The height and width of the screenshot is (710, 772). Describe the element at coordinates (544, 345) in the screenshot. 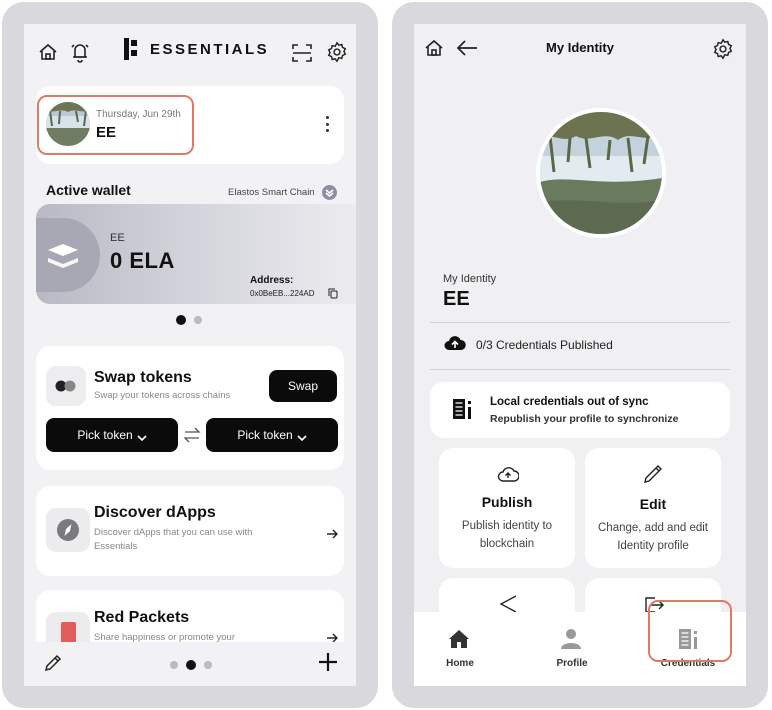

I see `credentials-published-status: 0/3 Credentials Published` at that location.